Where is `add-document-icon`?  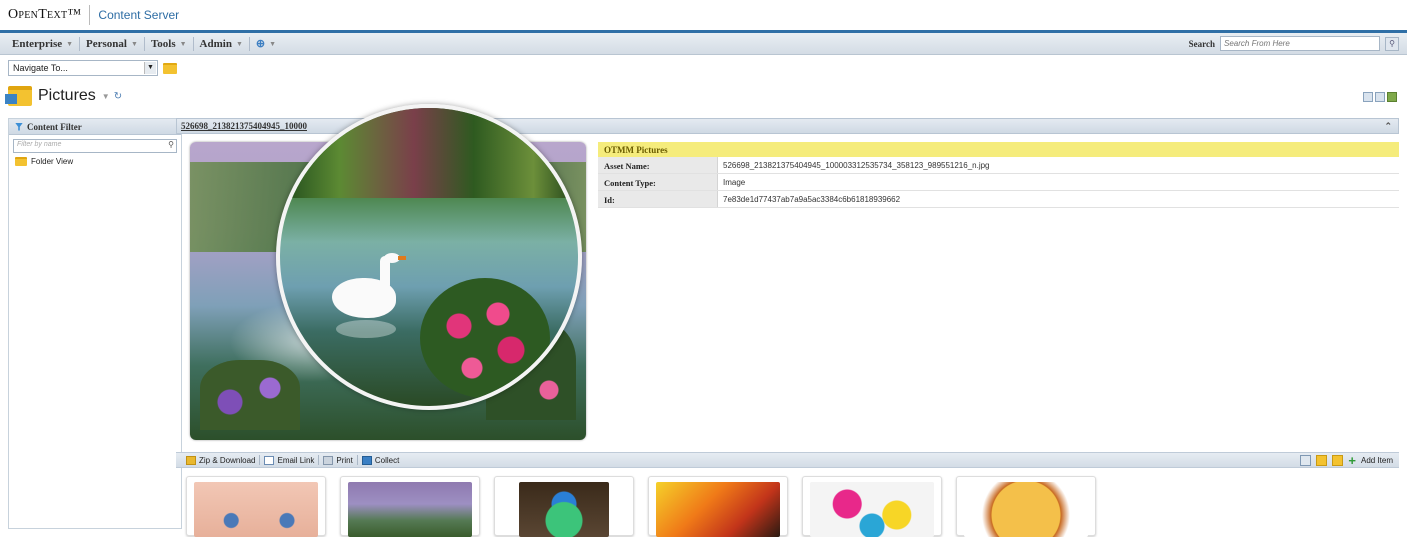 add-document-icon is located at coordinates (1321, 460).